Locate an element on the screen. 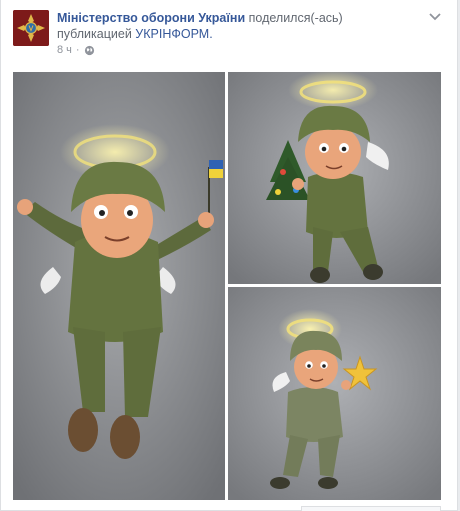 This screenshot has width=460, height=511. globe-icon is located at coordinates (89, 50).